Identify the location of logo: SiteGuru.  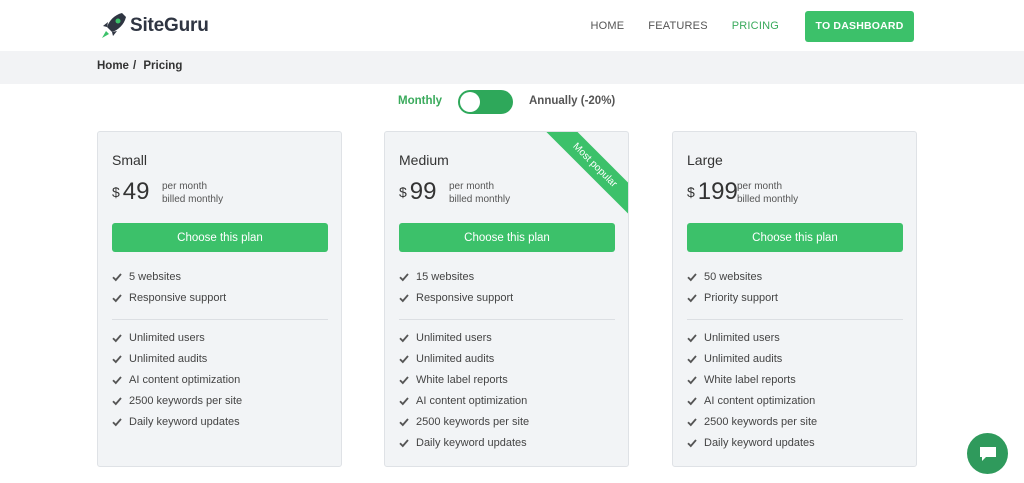
(154, 26).